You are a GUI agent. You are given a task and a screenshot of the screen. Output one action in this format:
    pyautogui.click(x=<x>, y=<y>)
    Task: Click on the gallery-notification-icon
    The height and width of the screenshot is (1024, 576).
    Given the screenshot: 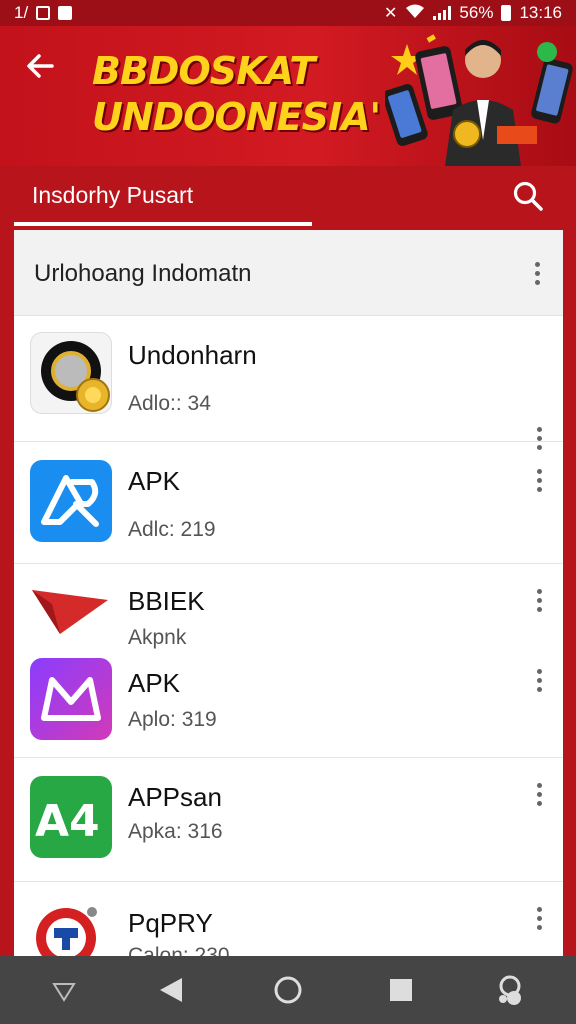 What is the action you would take?
    pyautogui.click(x=43, y=13)
    